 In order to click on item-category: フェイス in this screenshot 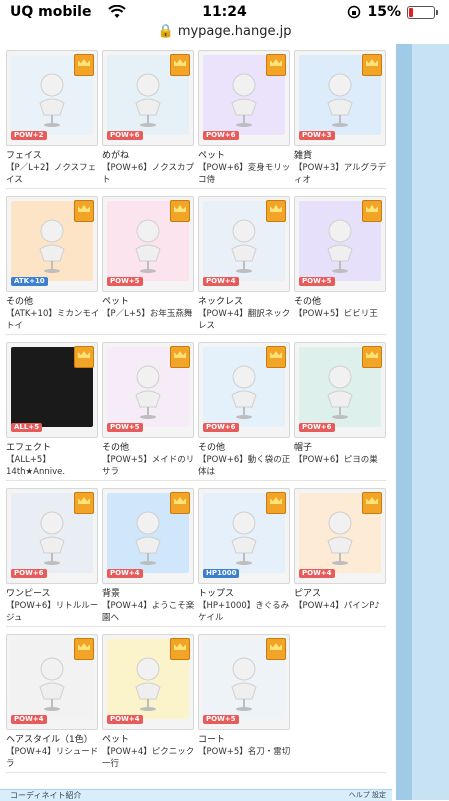, I will do `click(24, 156)`.